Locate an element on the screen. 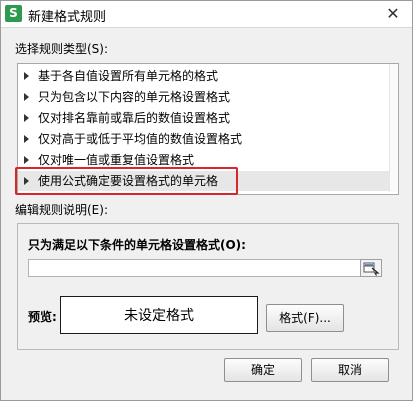 This screenshot has width=413, height=401. range-select-button is located at coordinates (371, 268).